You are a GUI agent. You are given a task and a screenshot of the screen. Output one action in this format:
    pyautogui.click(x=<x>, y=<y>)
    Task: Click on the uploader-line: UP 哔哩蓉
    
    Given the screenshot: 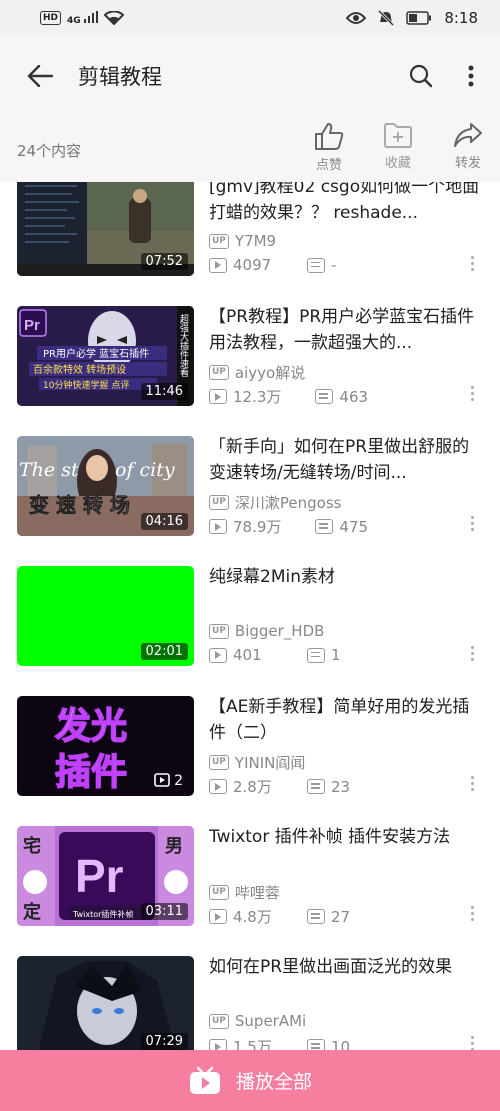 What is the action you would take?
    pyautogui.click(x=244, y=892)
    